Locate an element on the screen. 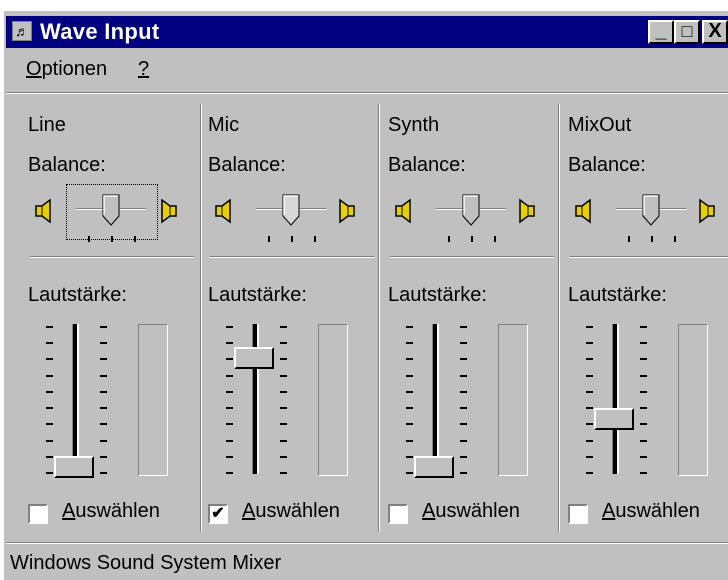 The image size is (728, 580). menu-separator is located at coordinates (367, 93).